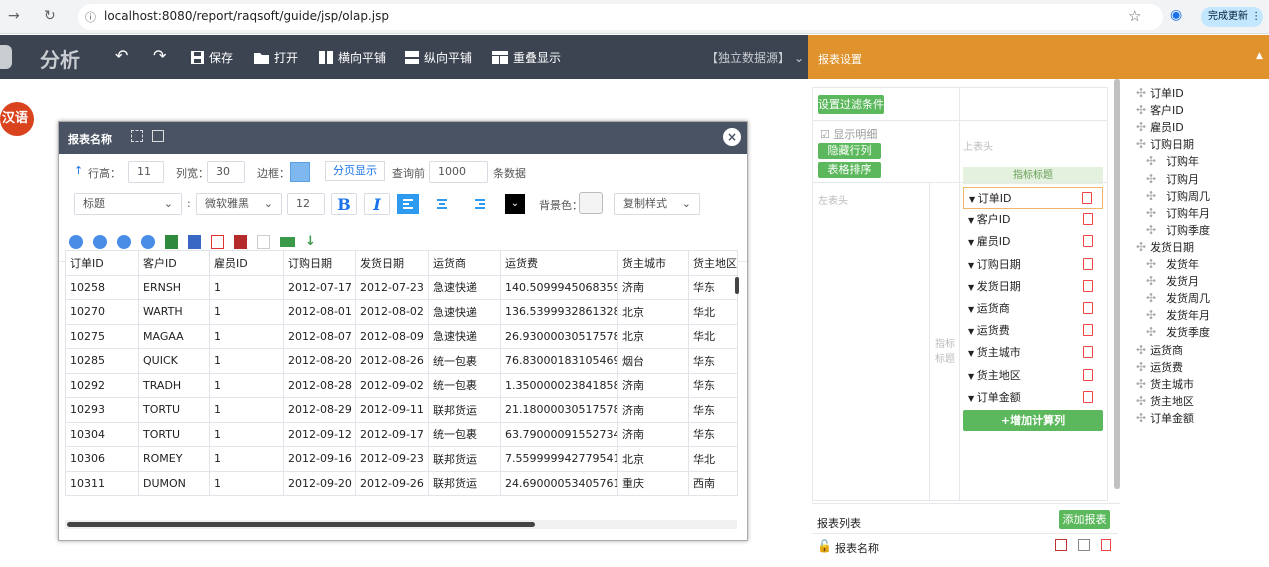 This screenshot has width=1269, height=567. I want to click on table-cell: 重庆, so click(653, 483).